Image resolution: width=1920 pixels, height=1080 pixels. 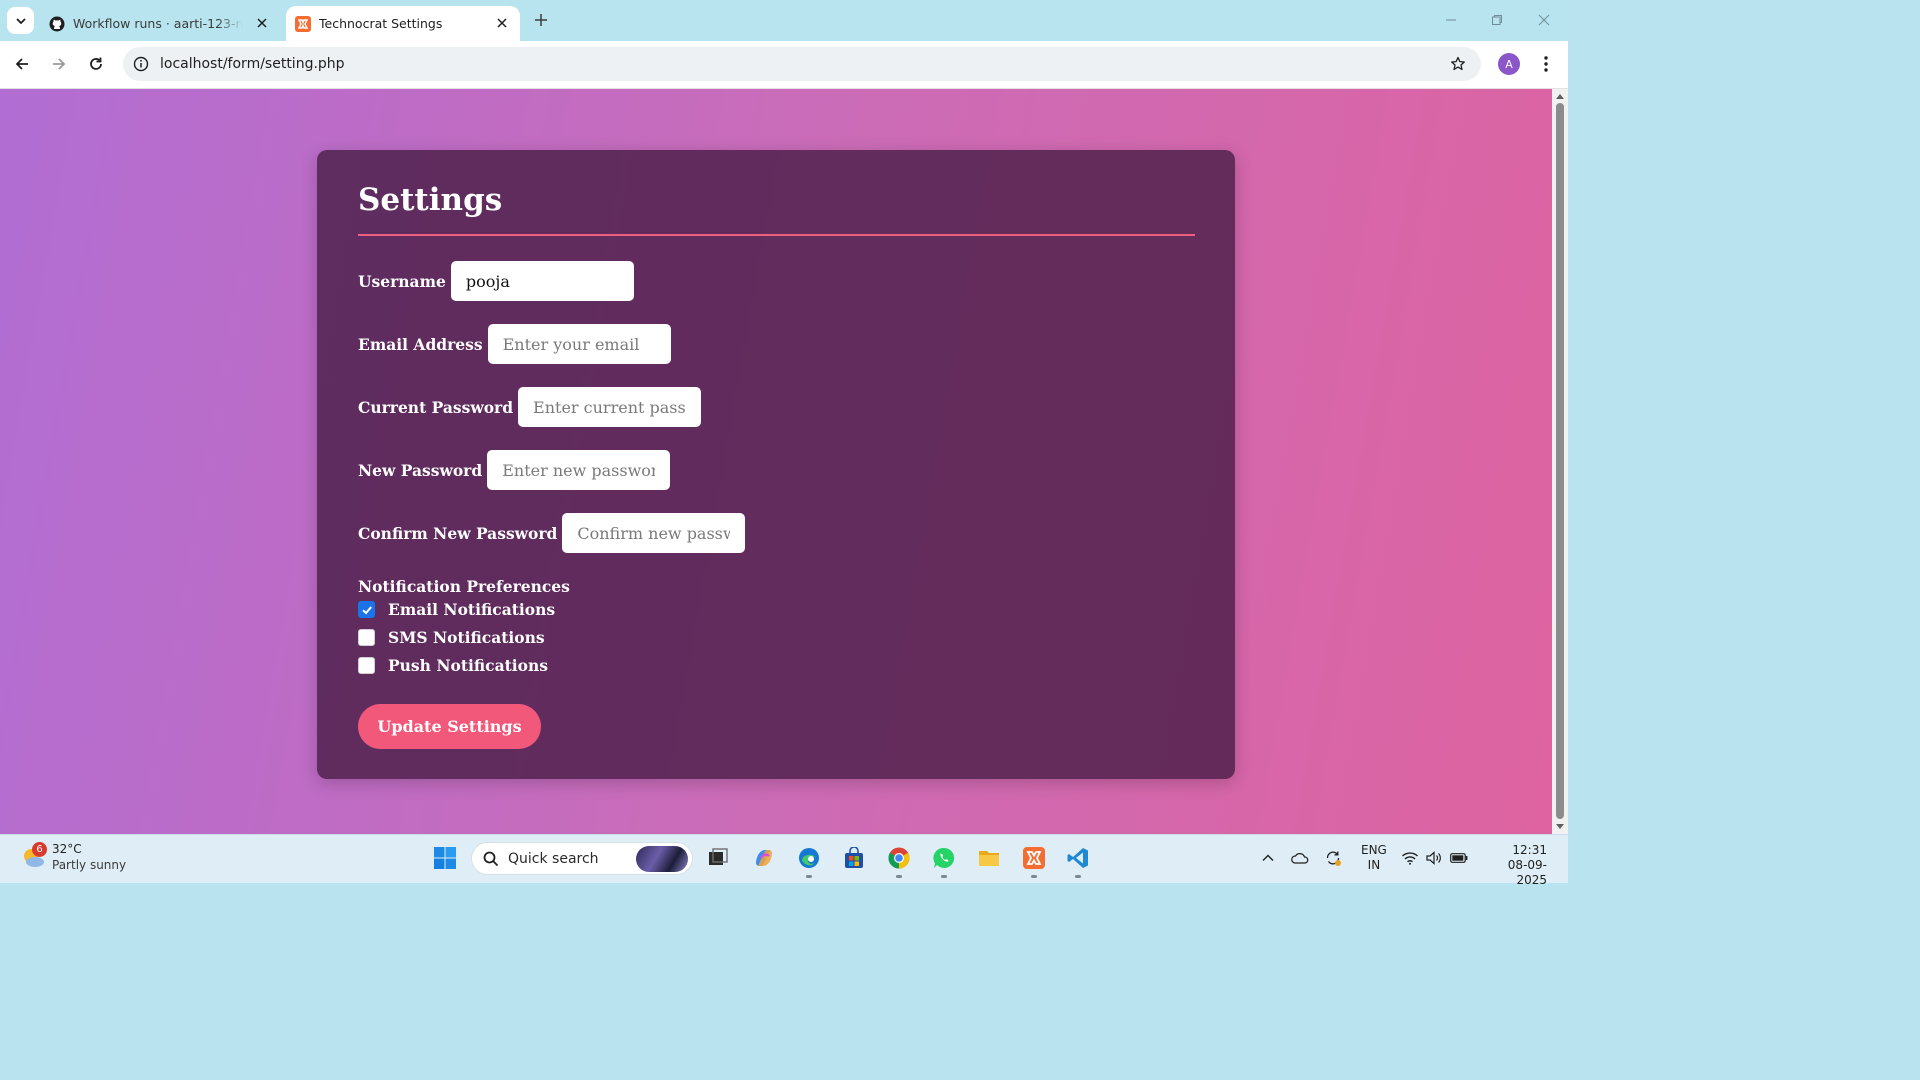 I want to click on sms-notifications-label: SMS Notifications, so click(x=466, y=637).